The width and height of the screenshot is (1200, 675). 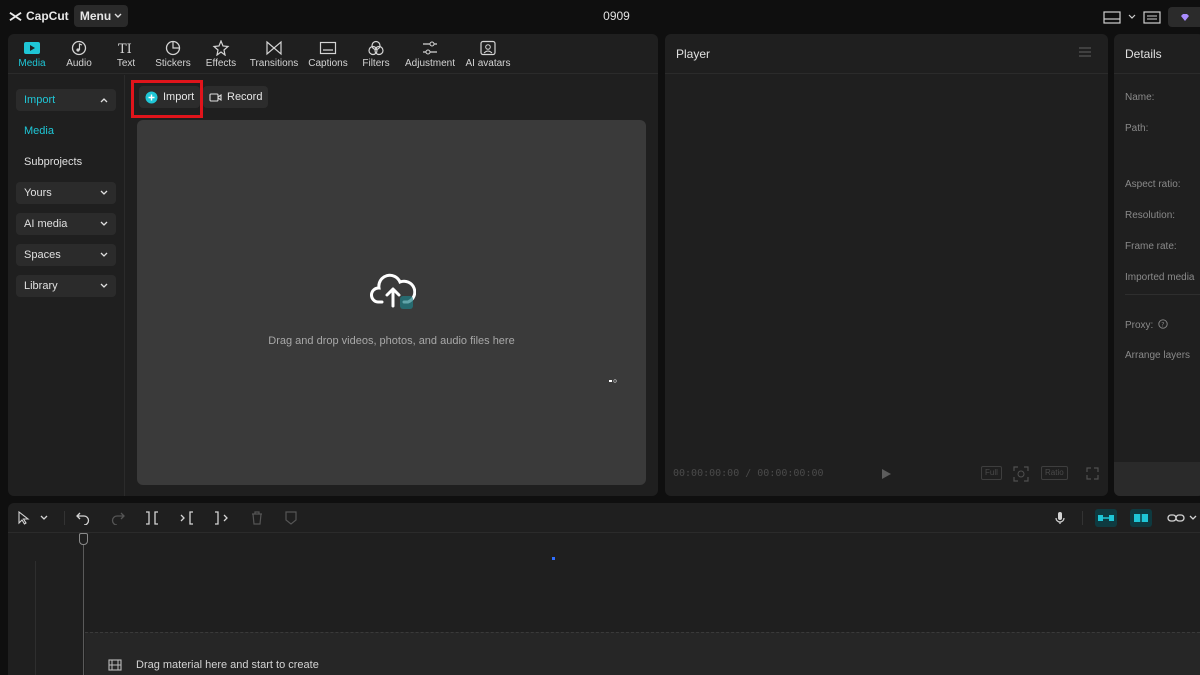 I want to click on tab-adjustment: Adjustment, so click(x=430, y=54).